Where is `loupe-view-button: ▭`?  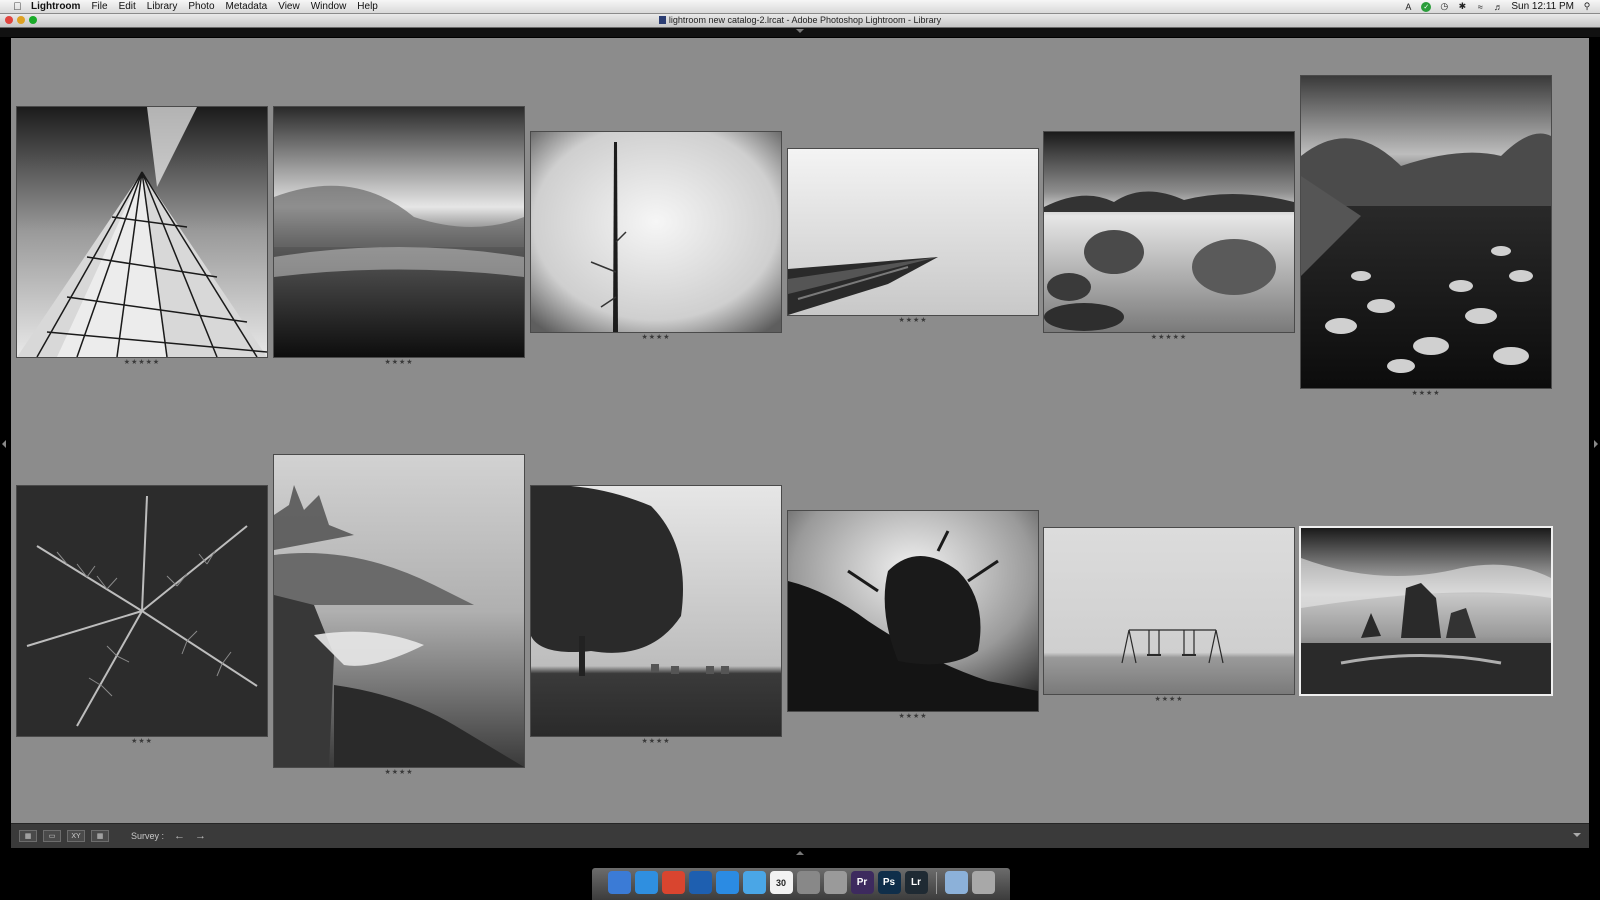 loupe-view-button: ▭ is located at coordinates (52, 836).